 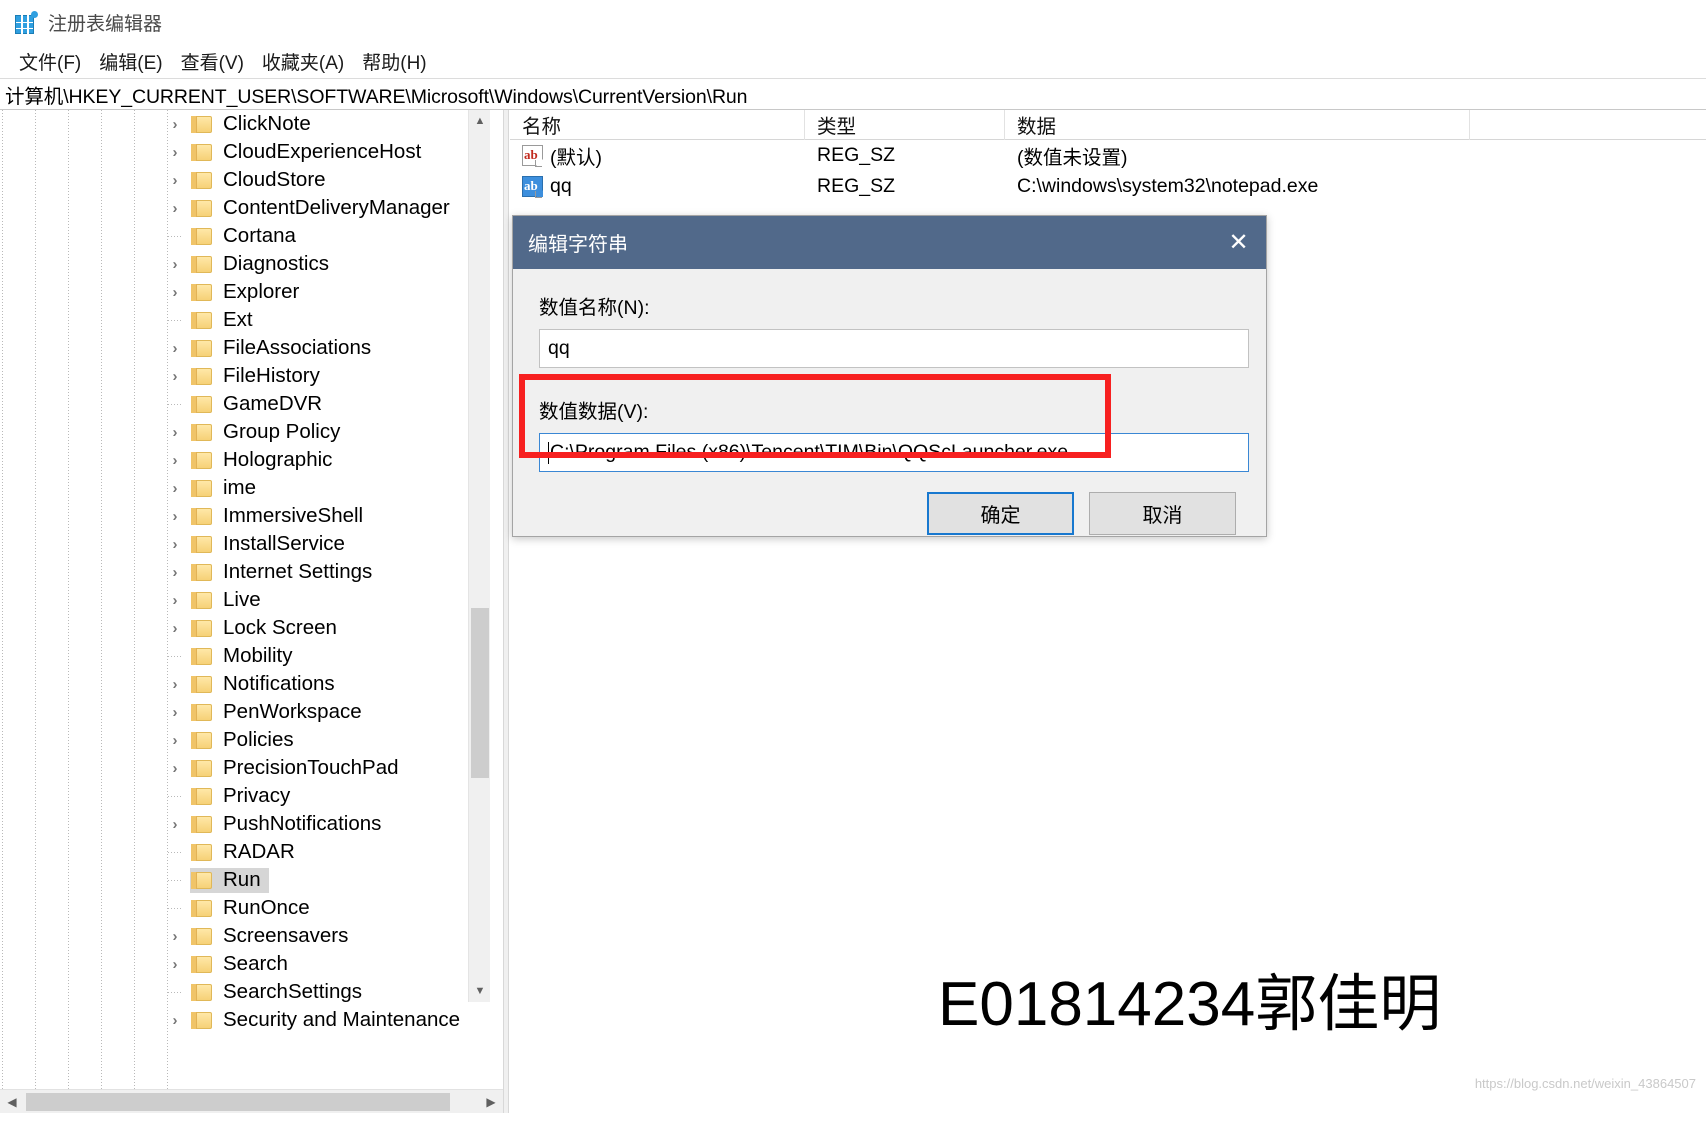 I want to click on tree-item-policies: › Policies, so click(x=239, y=740).